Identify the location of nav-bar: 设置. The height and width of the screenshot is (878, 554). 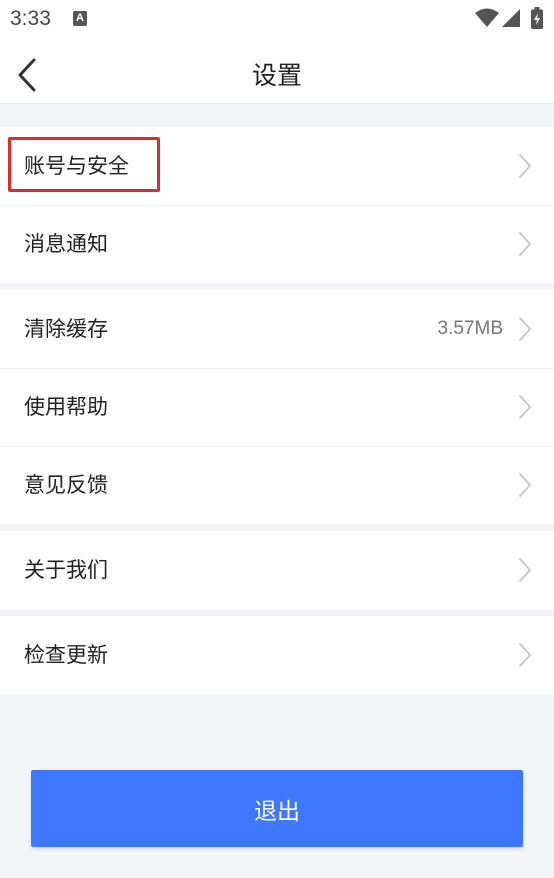
(277, 72).